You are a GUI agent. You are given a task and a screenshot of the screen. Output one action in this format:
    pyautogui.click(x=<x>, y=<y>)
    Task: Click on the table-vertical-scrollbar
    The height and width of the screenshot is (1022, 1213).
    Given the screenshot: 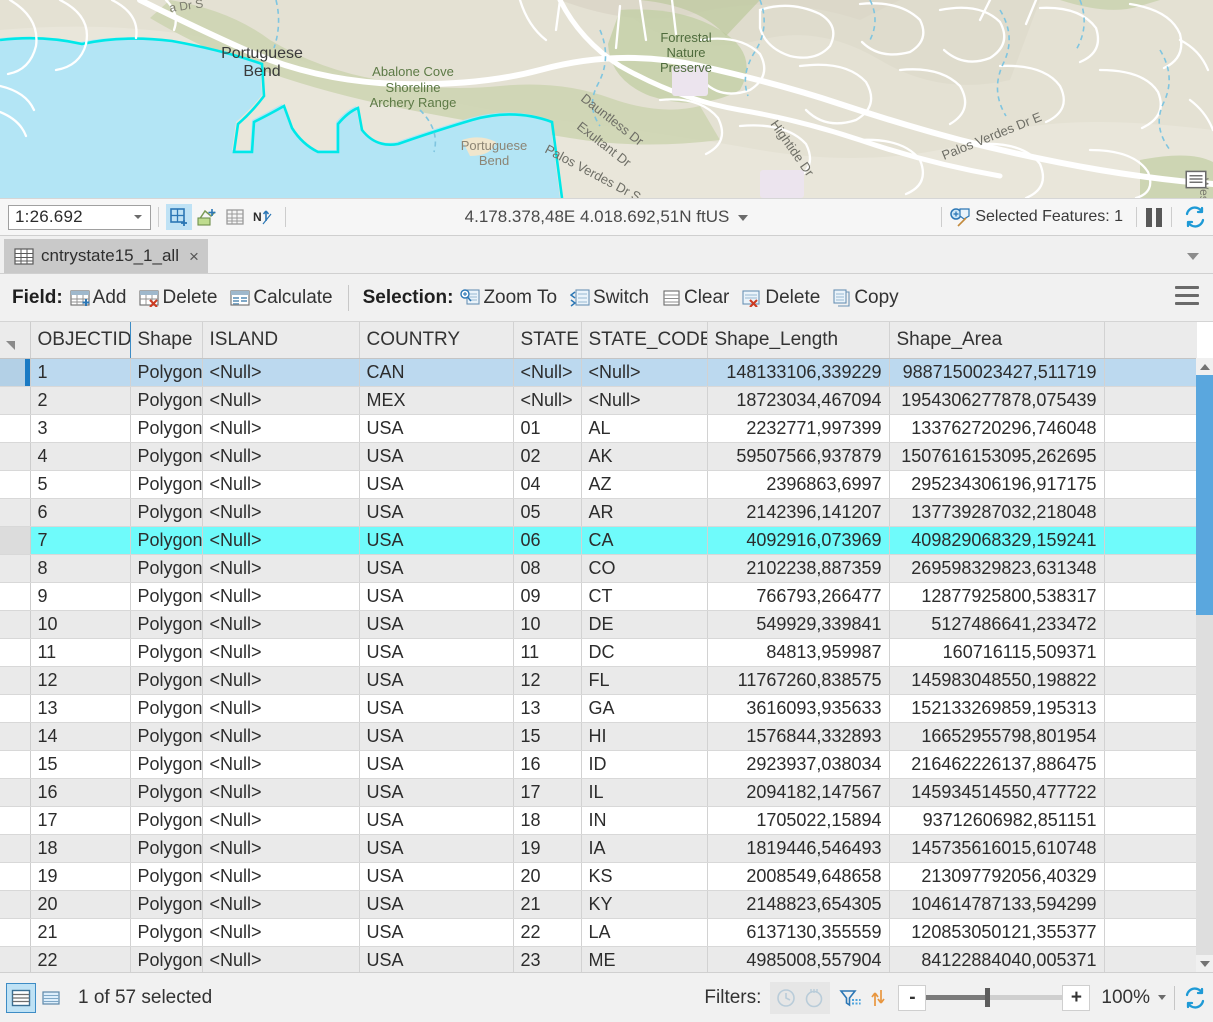 What is the action you would take?
    pyautogui.click(x=1204, y=665)
    